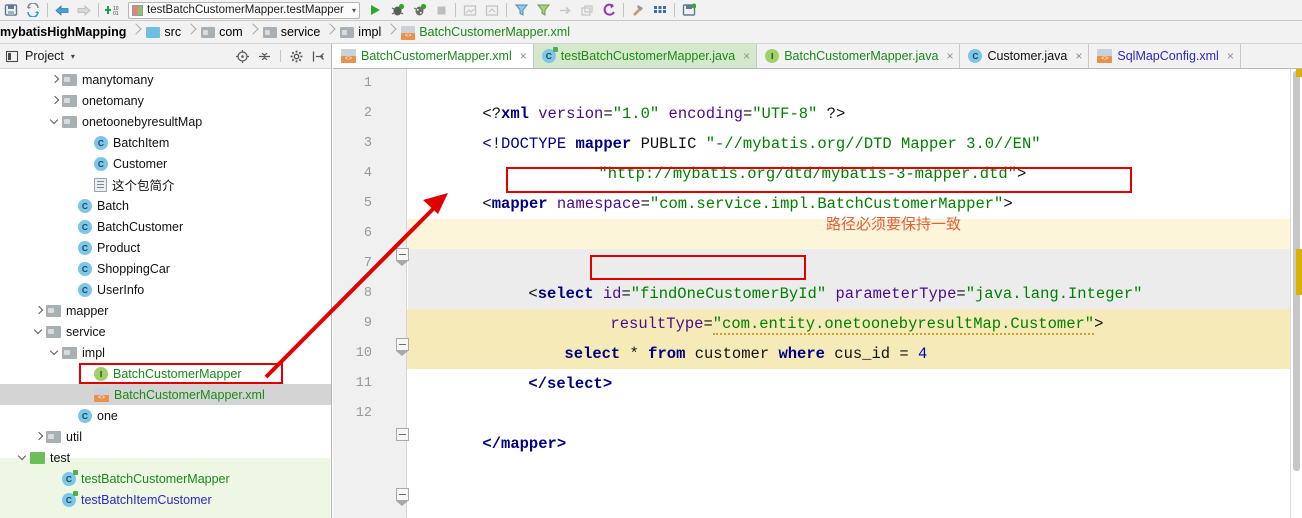 This screenshot has width=1302, height=518. I want to click on run-configuration-selector: testBatchCustomerMapper.testMapper ▾, so click(244, 10).